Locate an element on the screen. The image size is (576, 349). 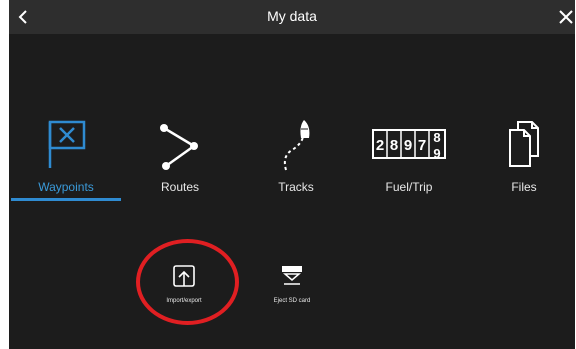
title-bar: My data is located at coordinates (292, 17).